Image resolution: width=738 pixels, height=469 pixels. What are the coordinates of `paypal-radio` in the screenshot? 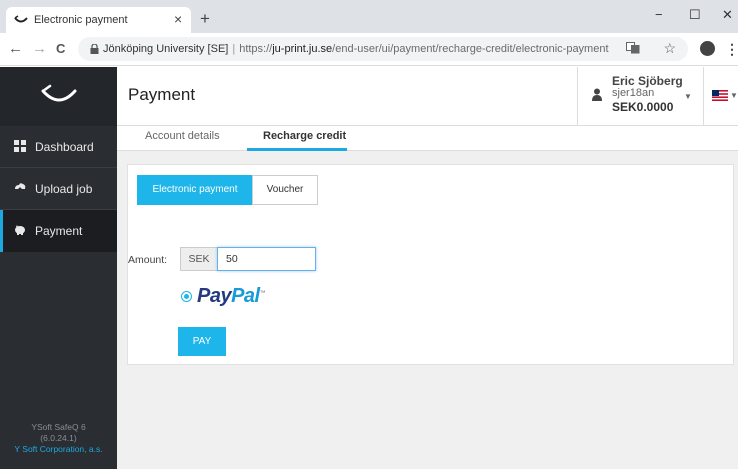 It's located at (186, 296).